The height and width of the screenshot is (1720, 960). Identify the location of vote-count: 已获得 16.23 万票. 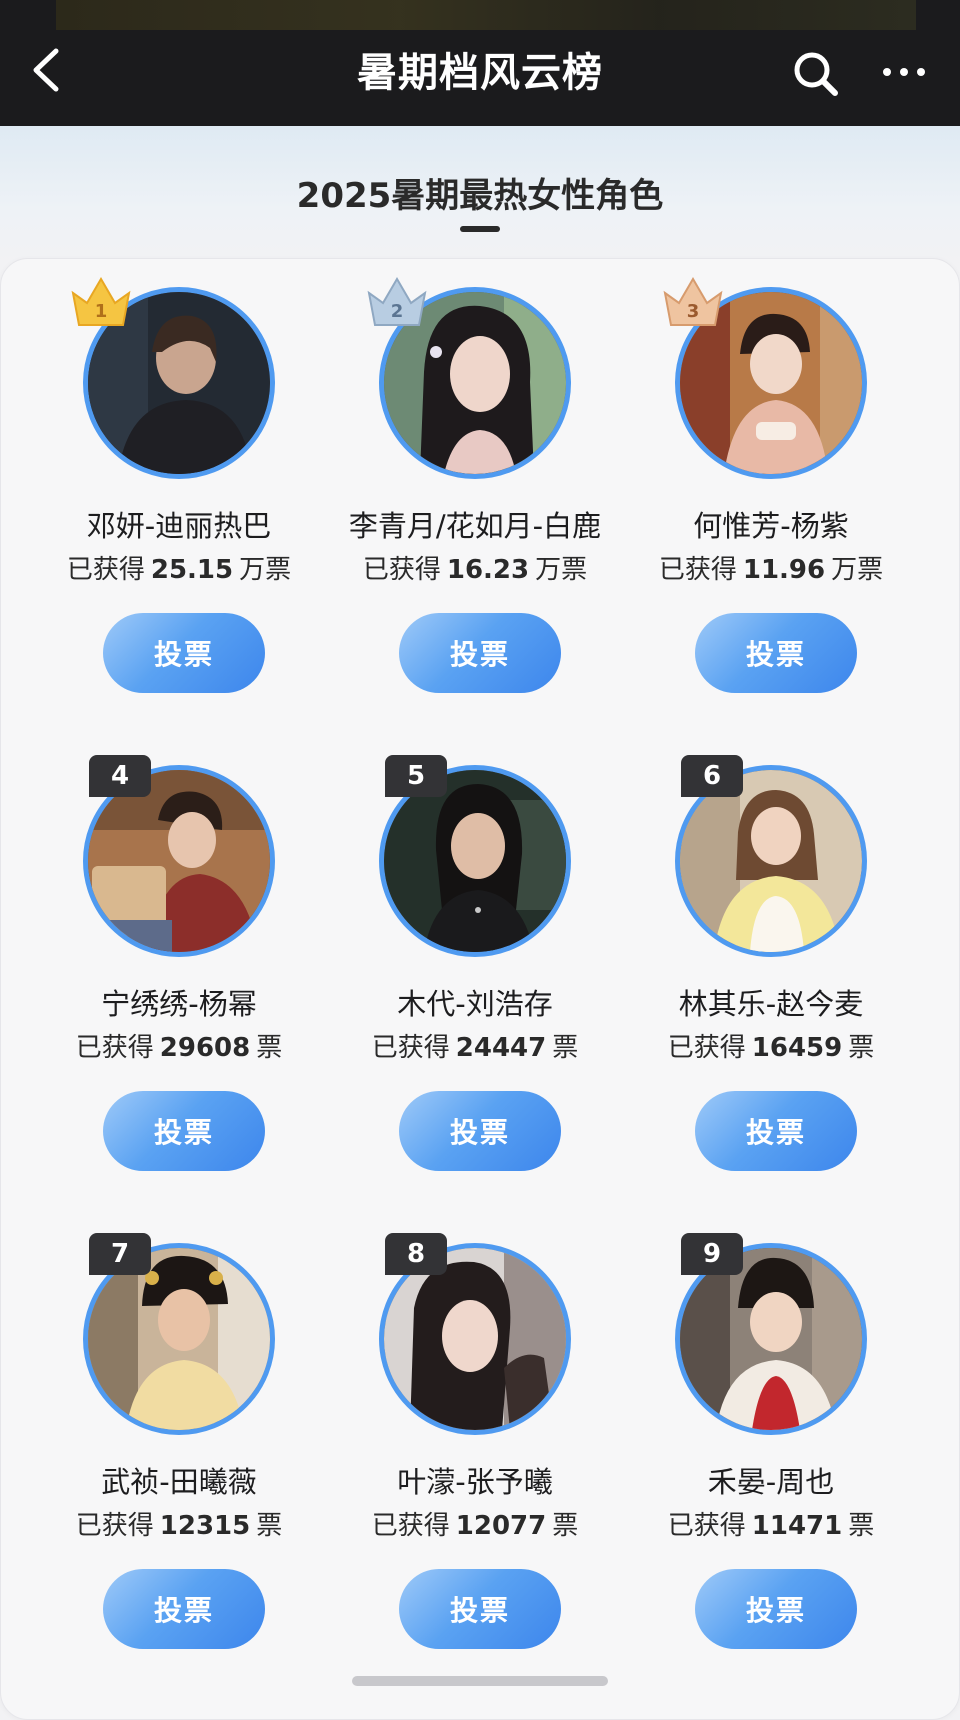
(475, 567).